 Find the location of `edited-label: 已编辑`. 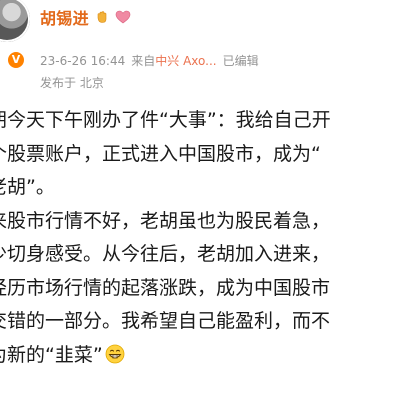

edited-label: 已编辑 is located at coordinates (241, 60).